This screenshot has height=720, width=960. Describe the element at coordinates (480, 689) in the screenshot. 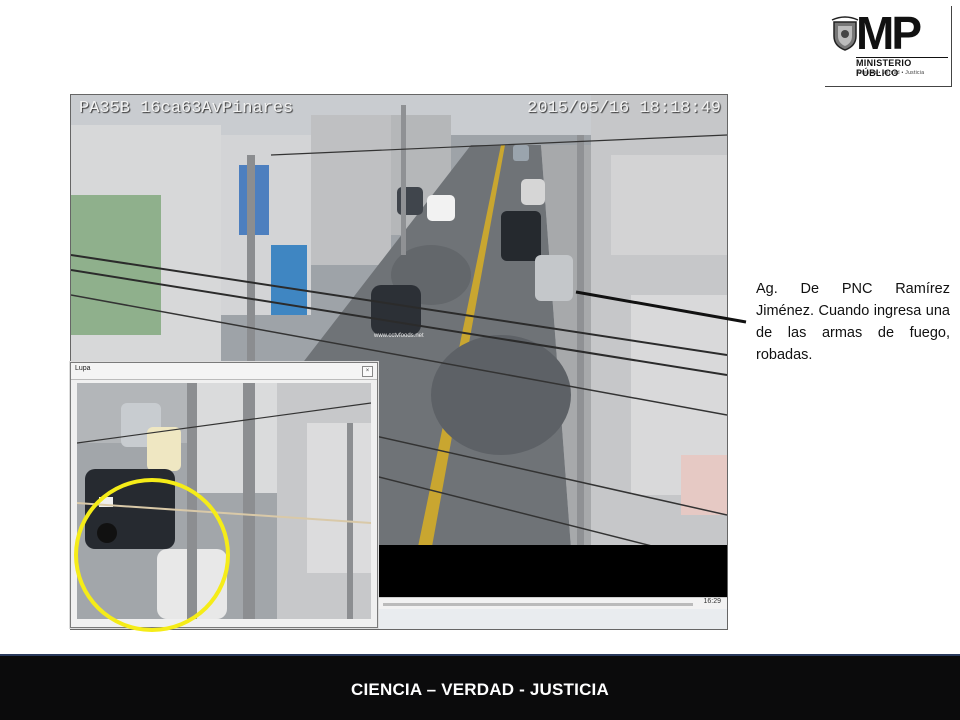

I see `footer-motto: CIENCIA – VERDAD - JUSTICIA` at that location.